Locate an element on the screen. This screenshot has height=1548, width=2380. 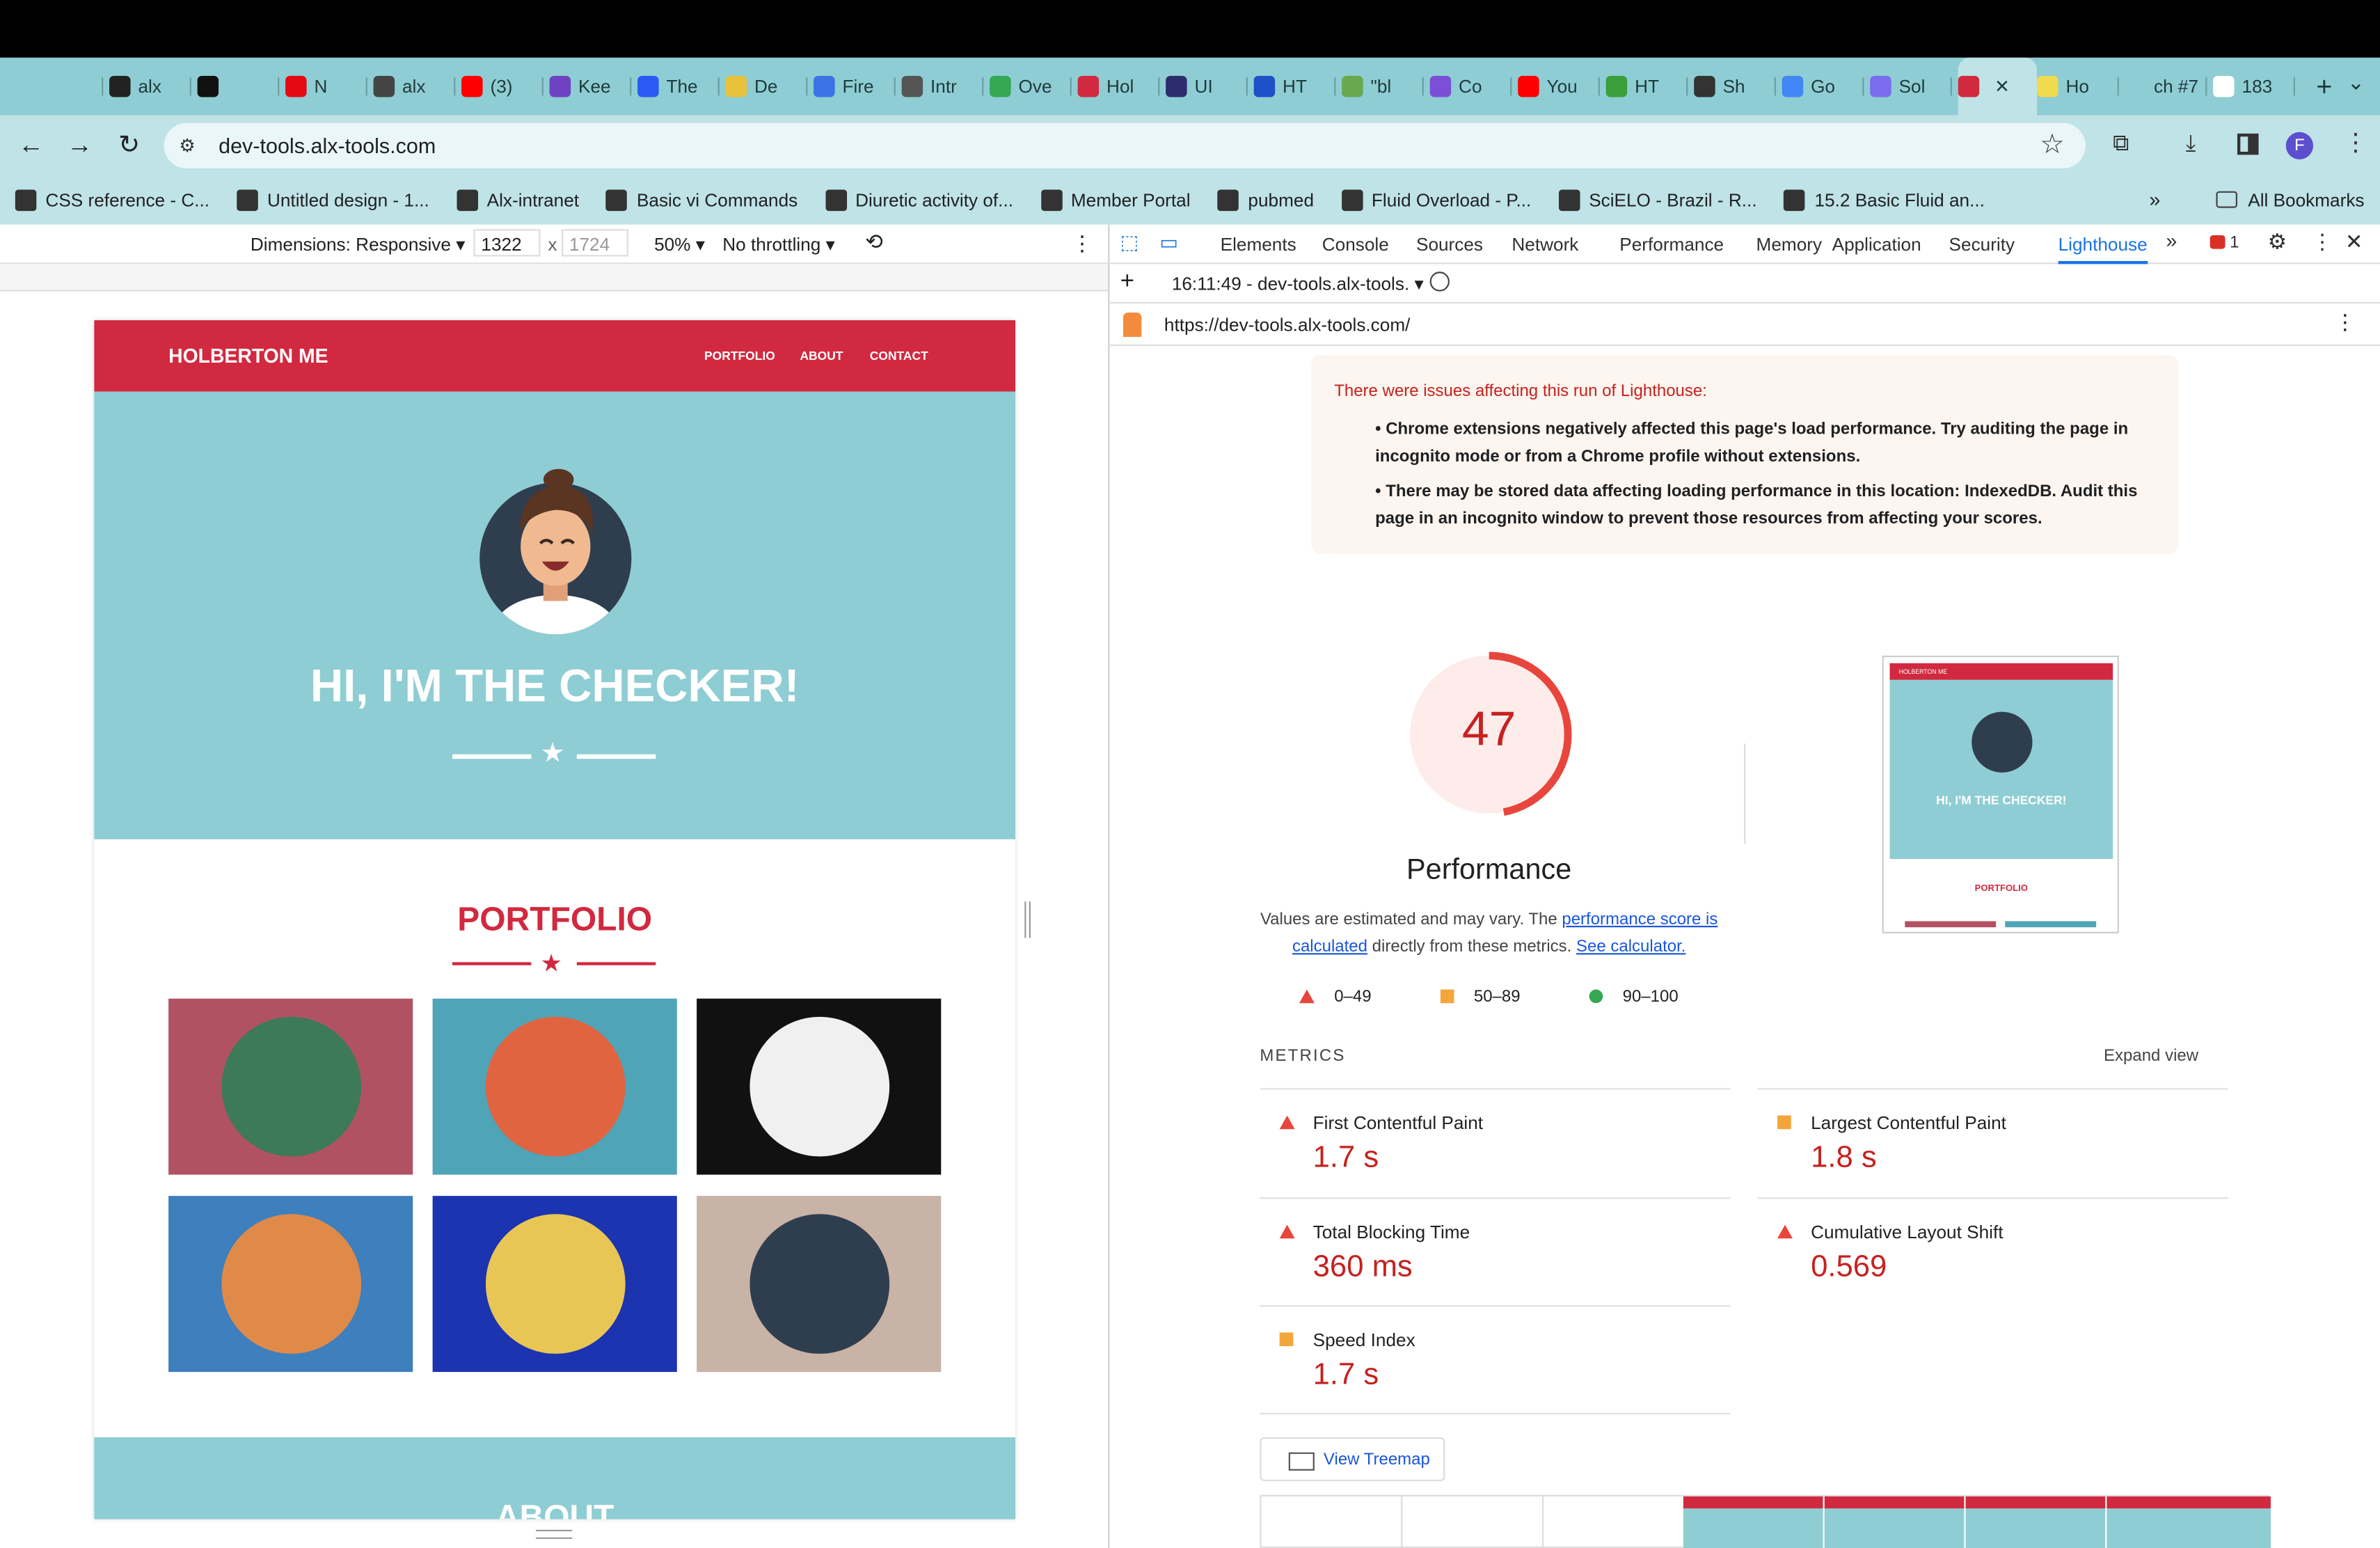
close-tab-icon: ✕ is located at coordinates (2002, 86).